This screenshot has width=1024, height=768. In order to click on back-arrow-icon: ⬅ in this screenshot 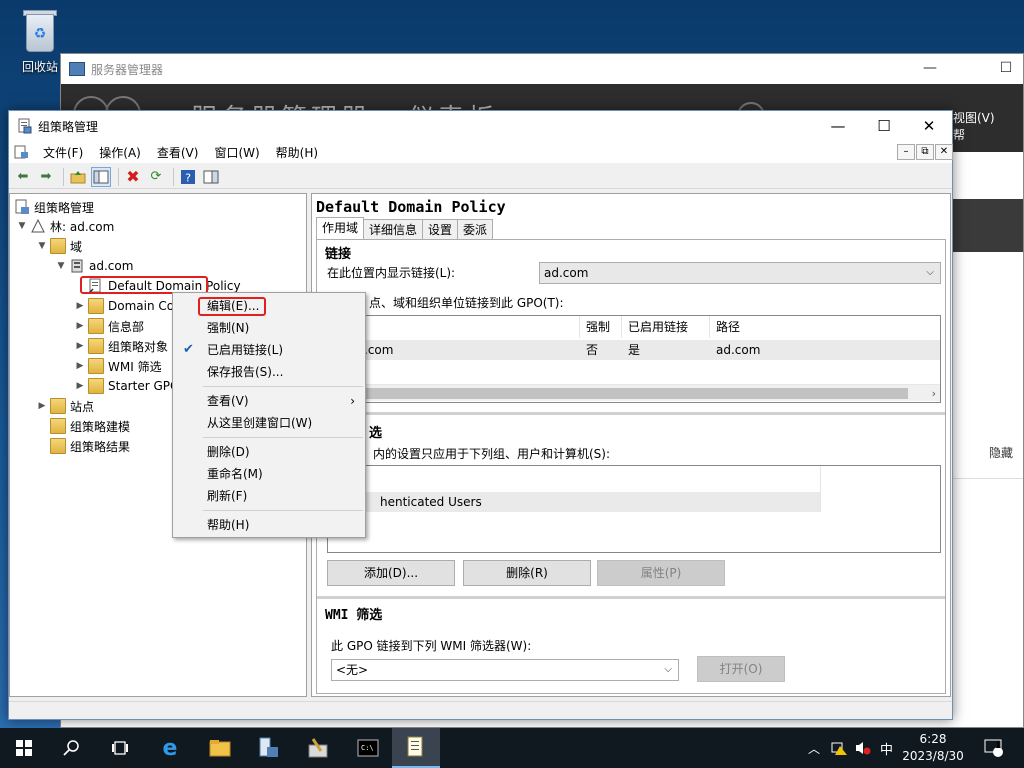, I will do `click(23, 177)`.